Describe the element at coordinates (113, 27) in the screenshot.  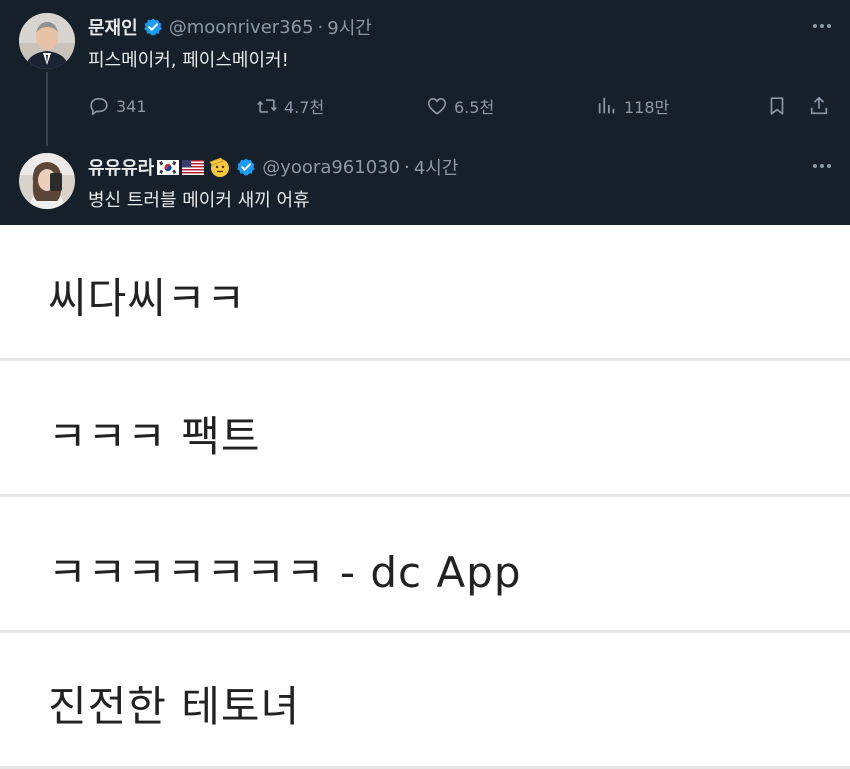
I see `author-name: 문재인` at that location.